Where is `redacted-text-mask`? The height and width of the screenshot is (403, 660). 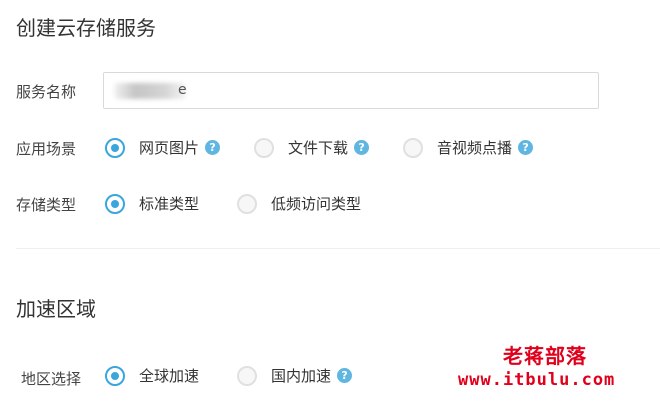
redacted-text-mask is located at coordinates (150, 91).